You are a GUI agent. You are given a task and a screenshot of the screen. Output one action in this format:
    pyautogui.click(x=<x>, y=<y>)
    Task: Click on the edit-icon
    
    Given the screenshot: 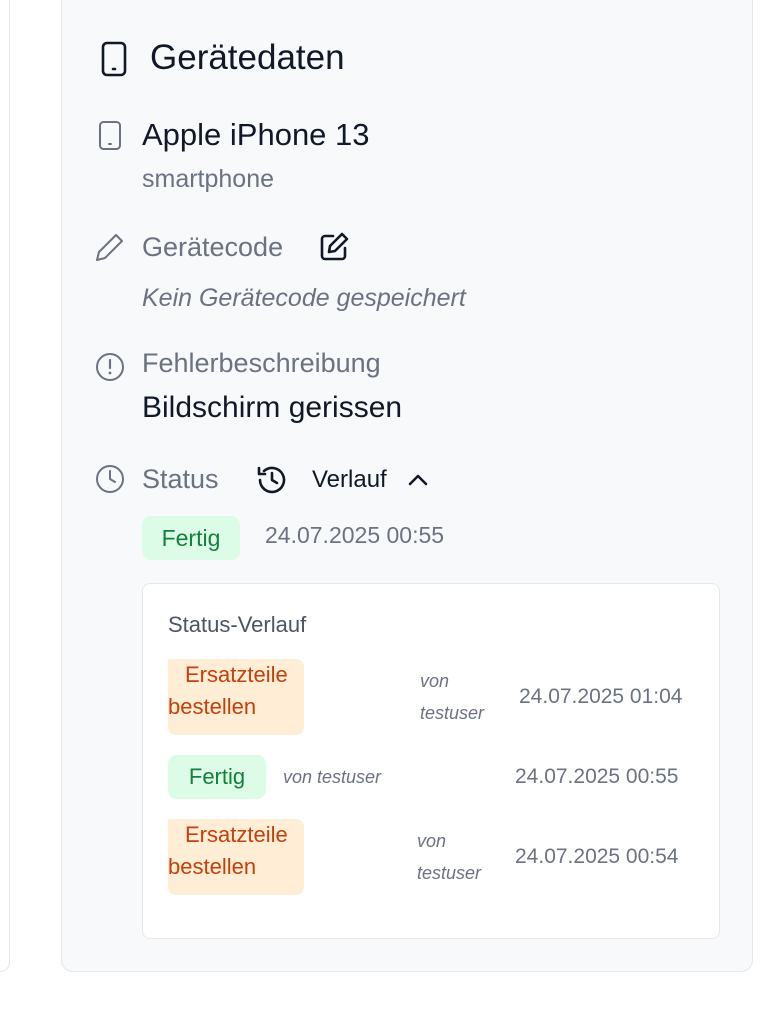 What is the action you would take?
    pyautogui.click(x=334, y=247)
    